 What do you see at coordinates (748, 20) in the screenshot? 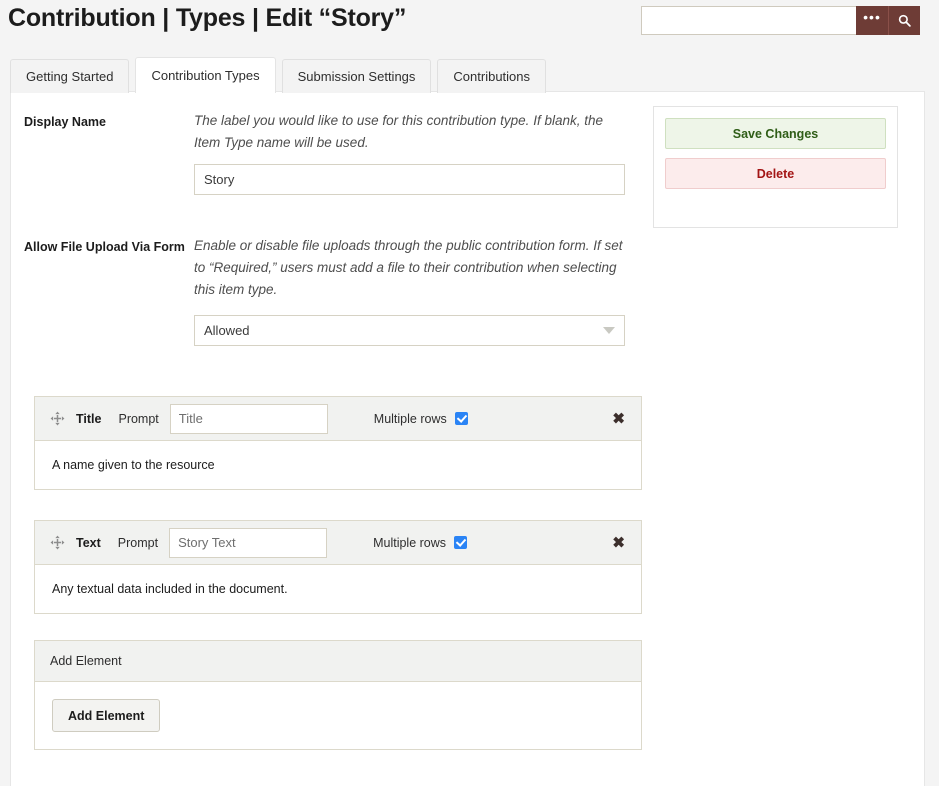
I see `search-input` at bounding box center [748, 20].